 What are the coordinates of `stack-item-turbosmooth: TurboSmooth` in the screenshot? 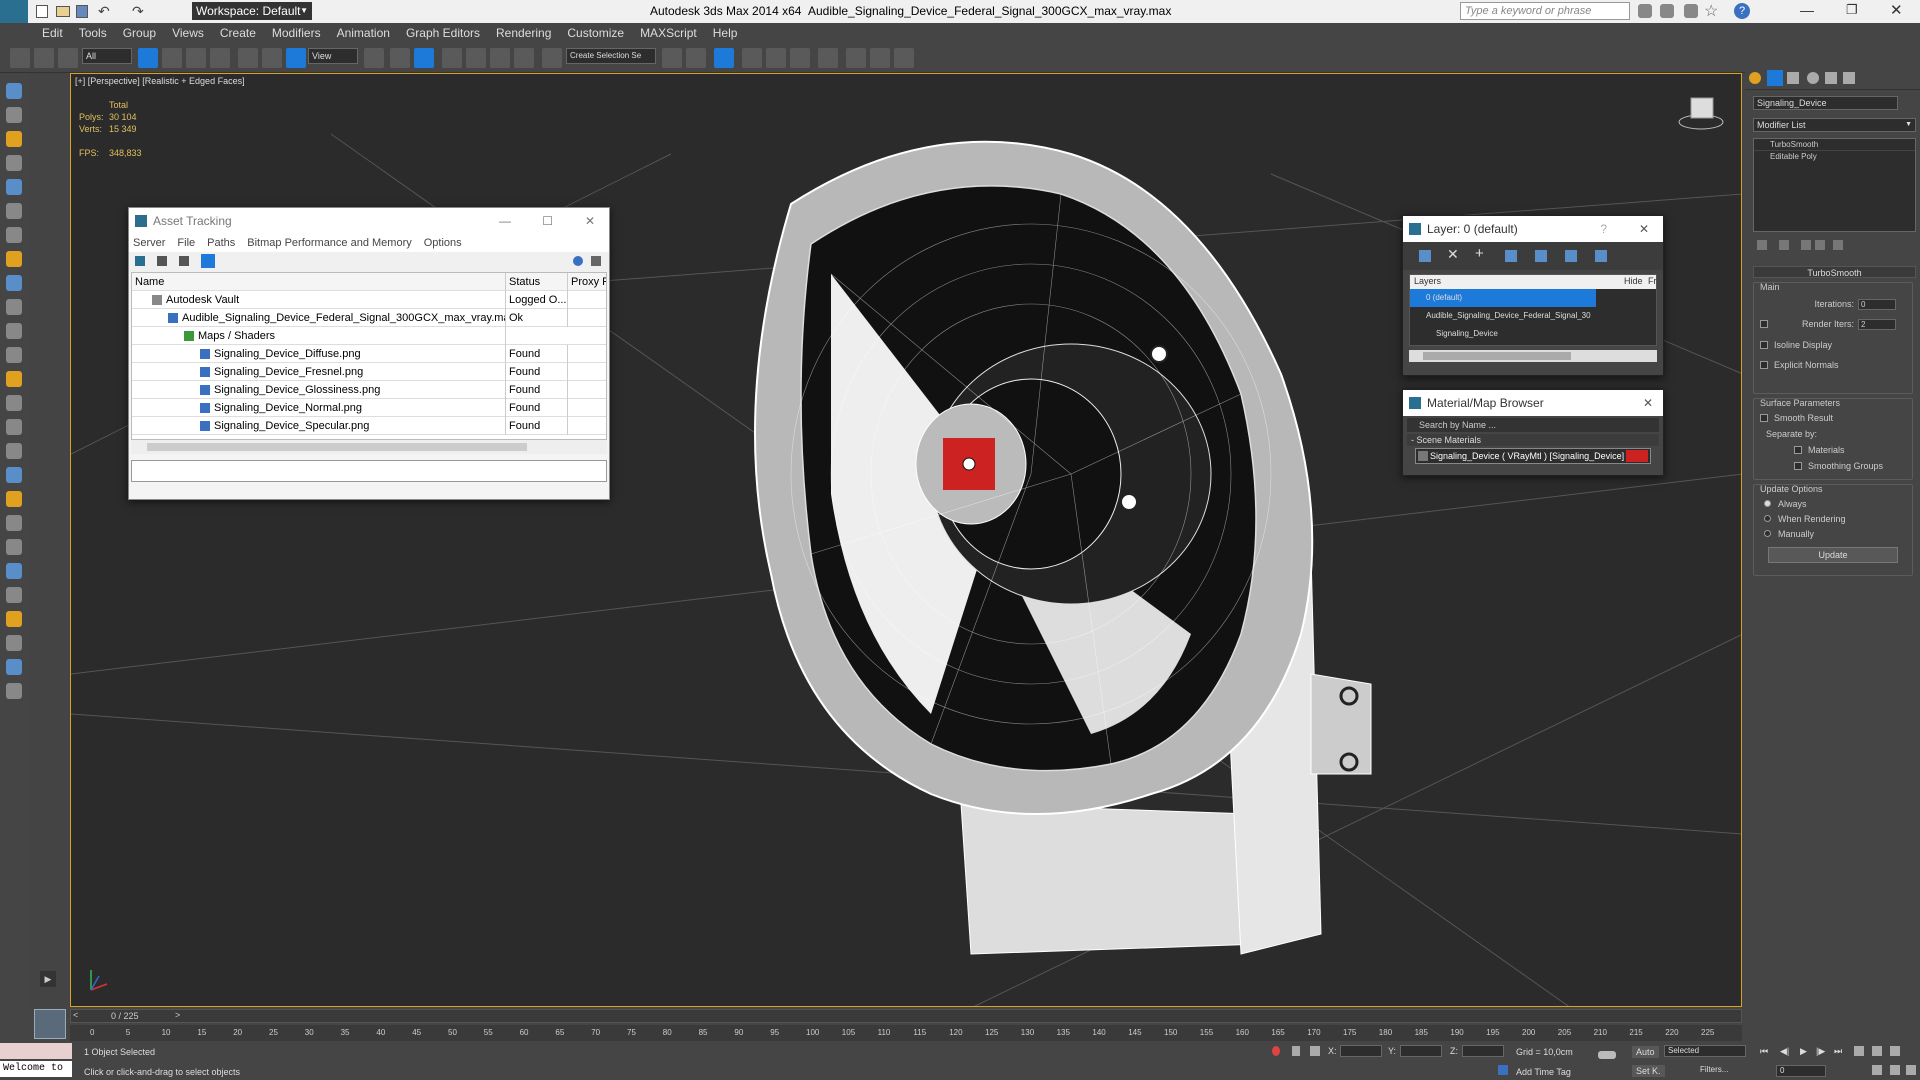 It's located at (1834, 145).